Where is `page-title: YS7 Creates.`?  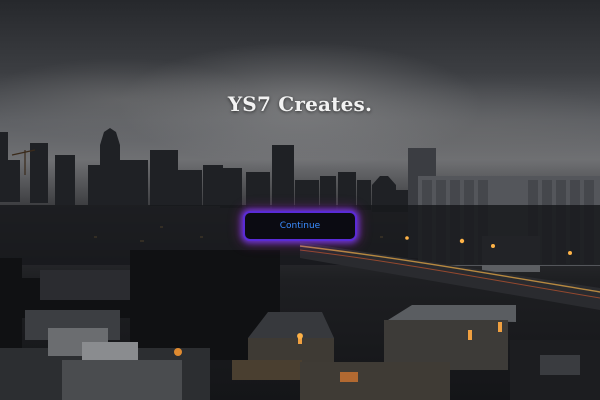
page-title: YS7 Creates. is located at coordinates (300, 104).